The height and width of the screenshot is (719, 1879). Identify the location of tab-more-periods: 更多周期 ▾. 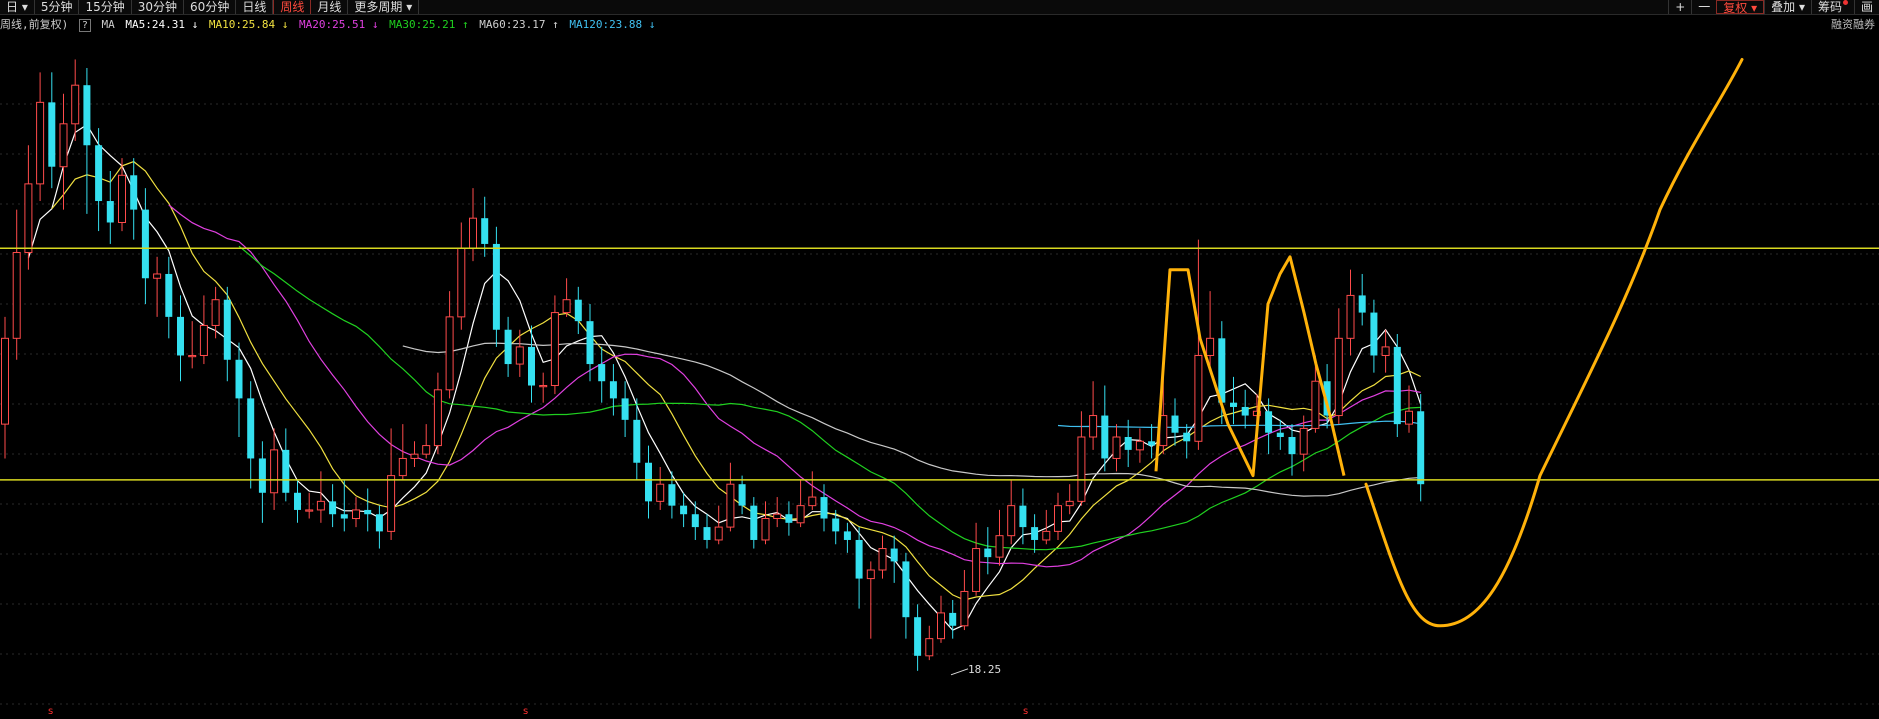
(384, 7).